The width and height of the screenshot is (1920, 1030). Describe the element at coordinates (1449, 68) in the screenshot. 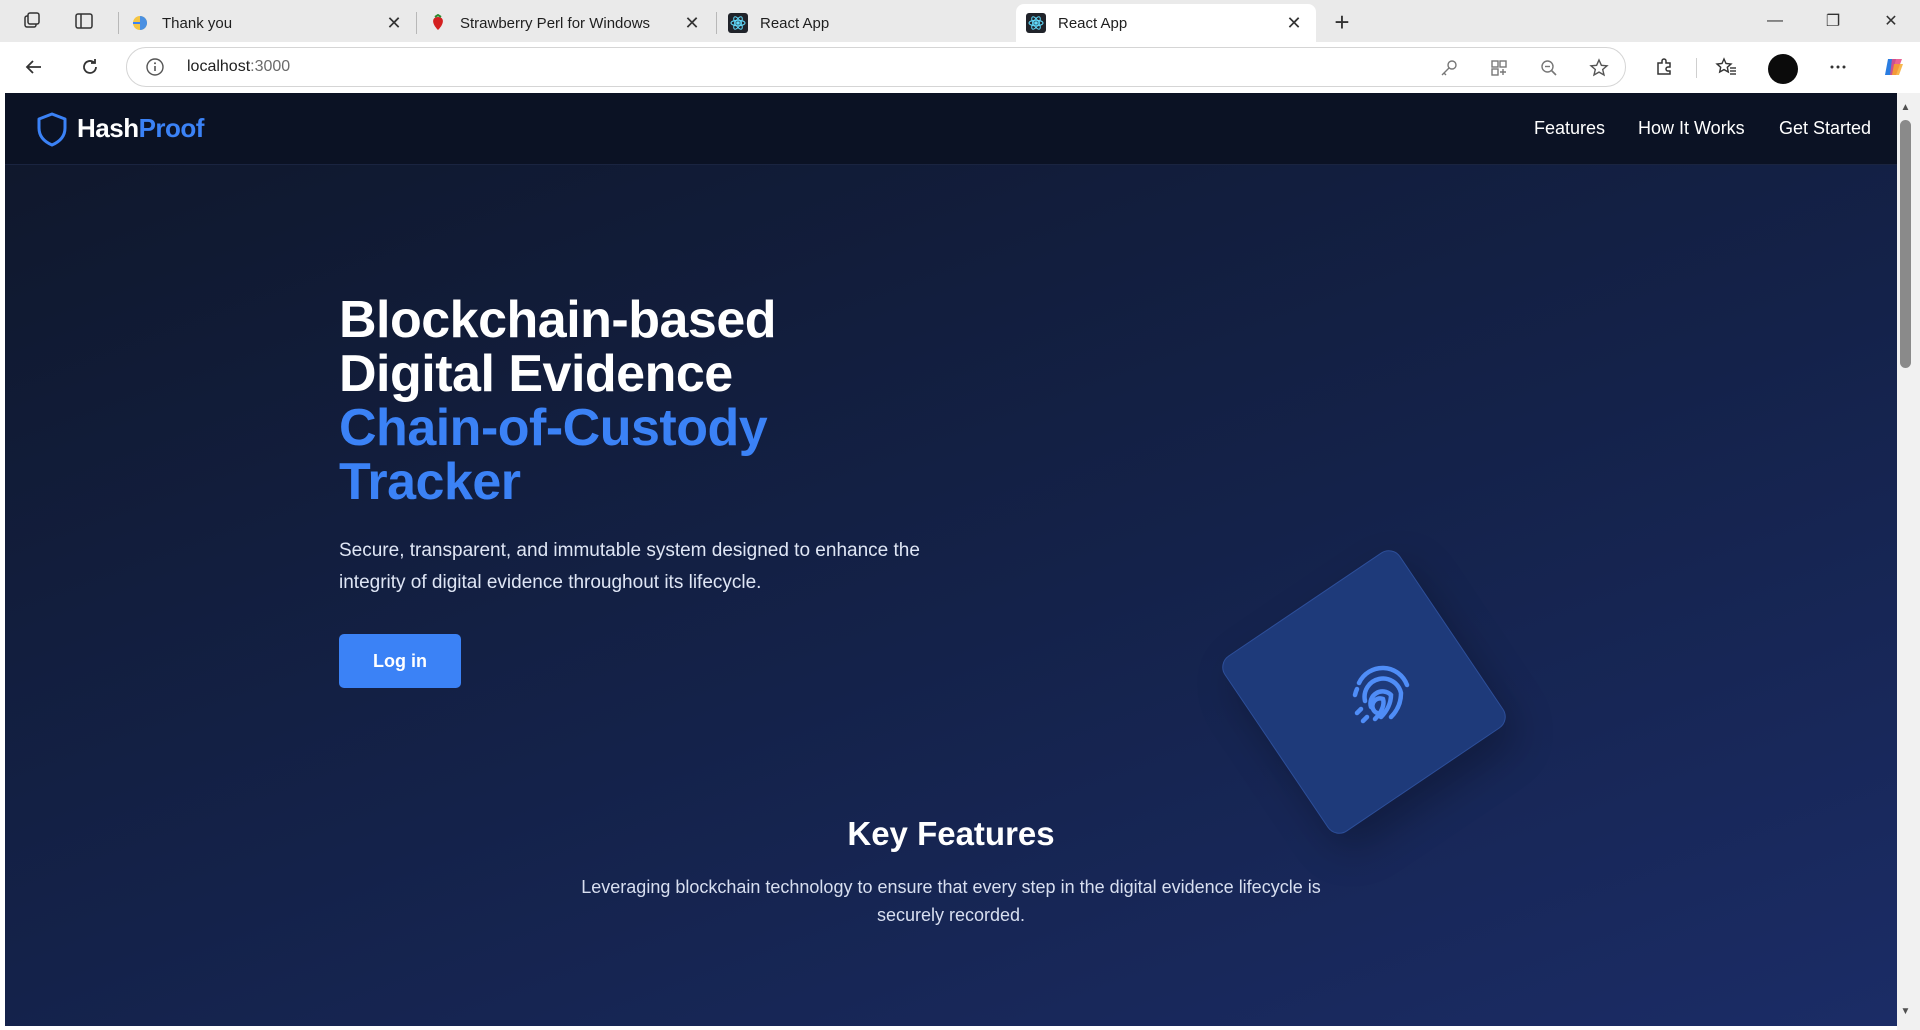

I see `key-icon` at that location.